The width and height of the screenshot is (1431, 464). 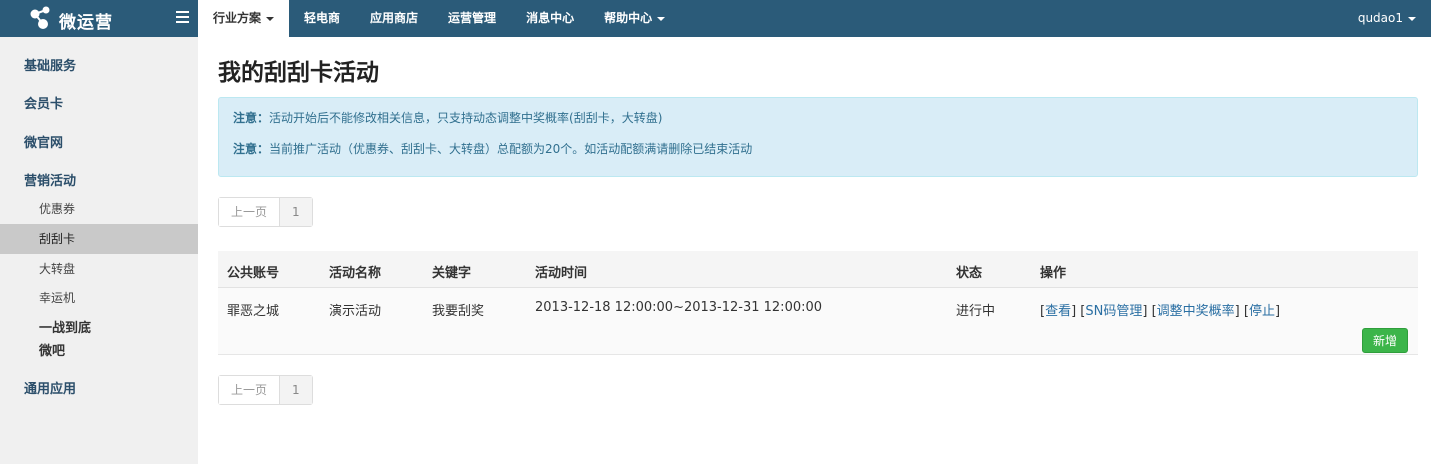 I want to click on sidebar-item-quiz: 一战到底, so click(x=65, y=326).